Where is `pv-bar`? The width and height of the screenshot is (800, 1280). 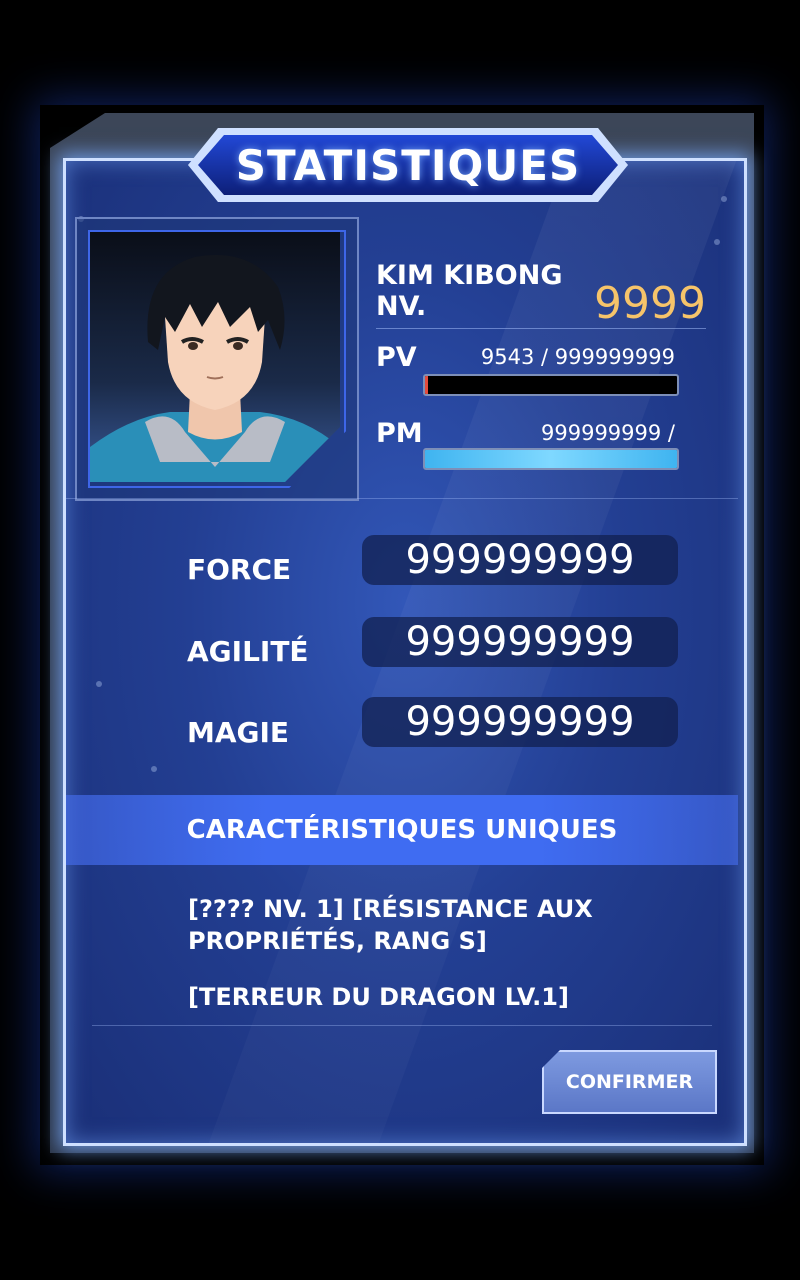
pv-bar is located at coordinates (551, 385).